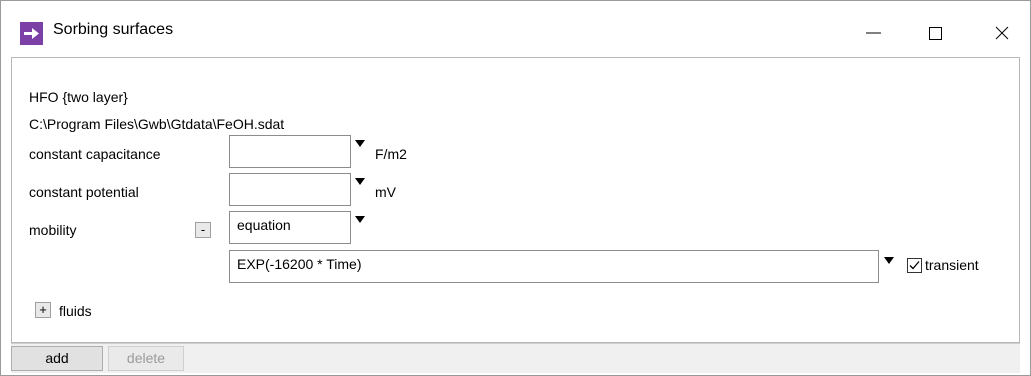  I want to click on maximize-icon, so click(935, 33).